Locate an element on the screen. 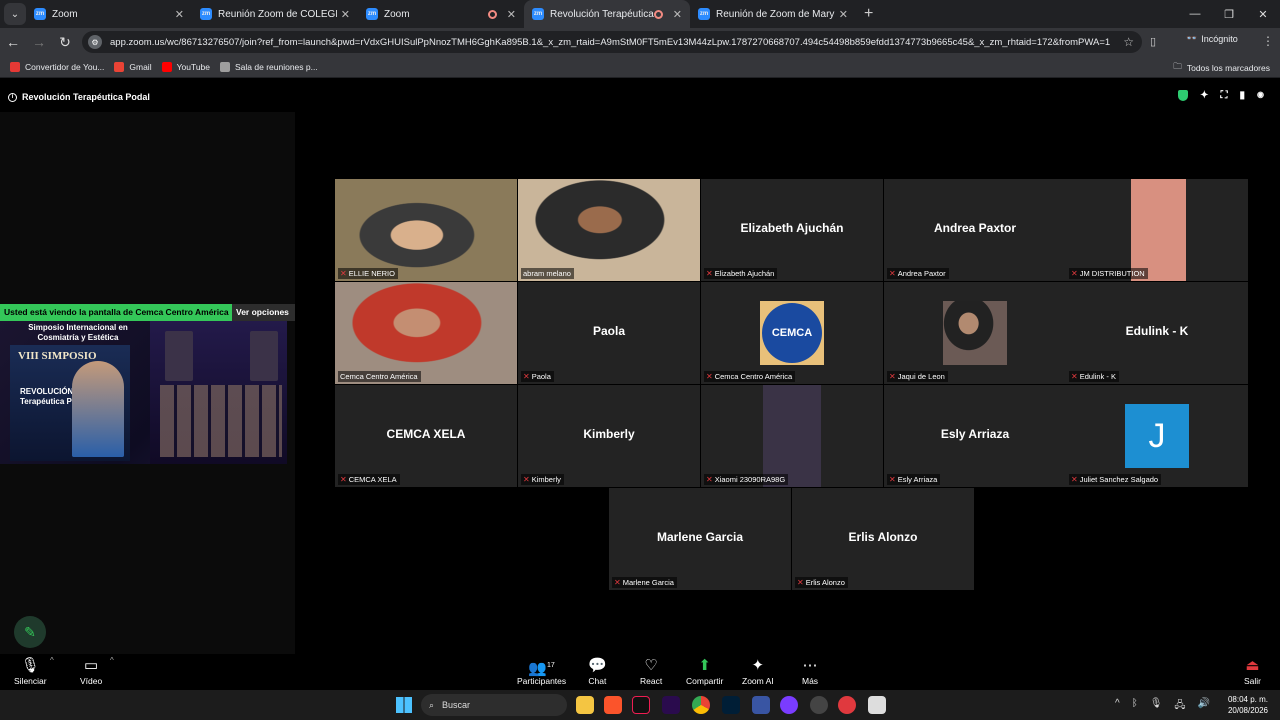 This screenshot has height=720, width=1280. sidebar-icon: ▯ is located at coordinates (1153, 41).